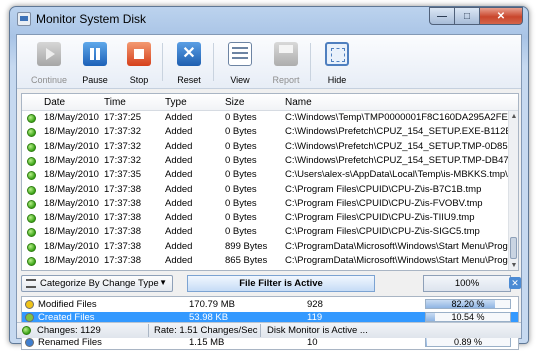 Image resolution: width=540 pixels, height=359 pixels. Describe the element at coordinates (69, 330) in the screenshot. I see `status-changes: Changes: 1129` at that location.